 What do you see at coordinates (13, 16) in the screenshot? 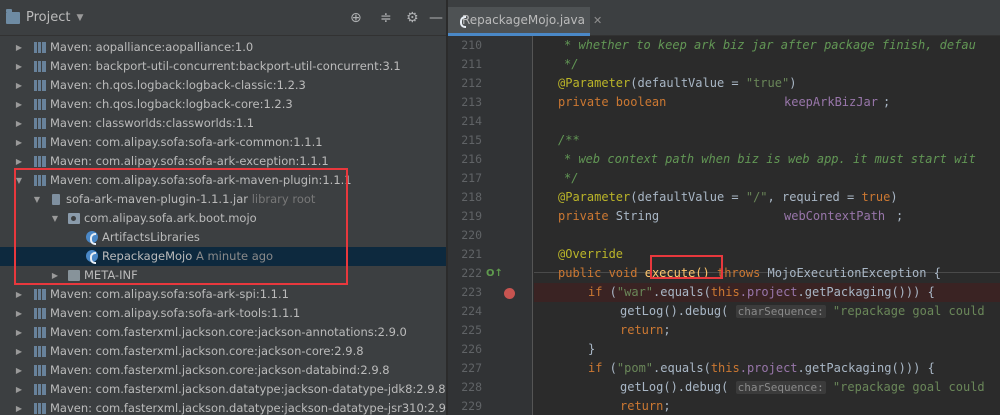
I see `project-icon` at bounding box center [13, 16].